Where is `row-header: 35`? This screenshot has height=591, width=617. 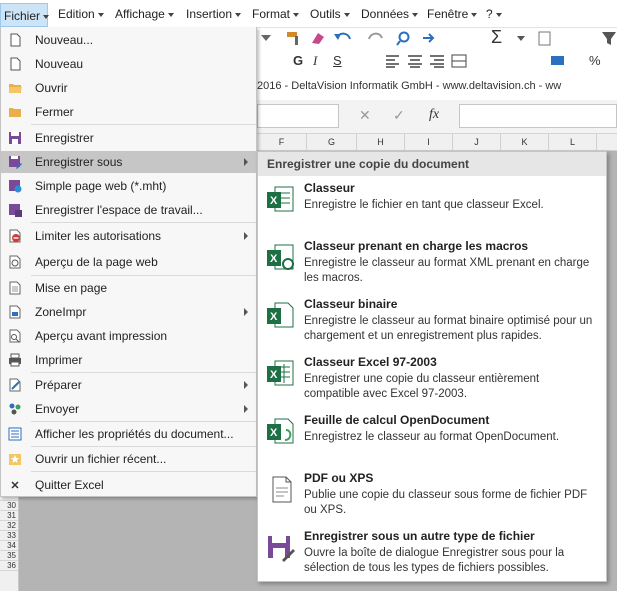
row-header: 35 is located at coordinates (9, 556).